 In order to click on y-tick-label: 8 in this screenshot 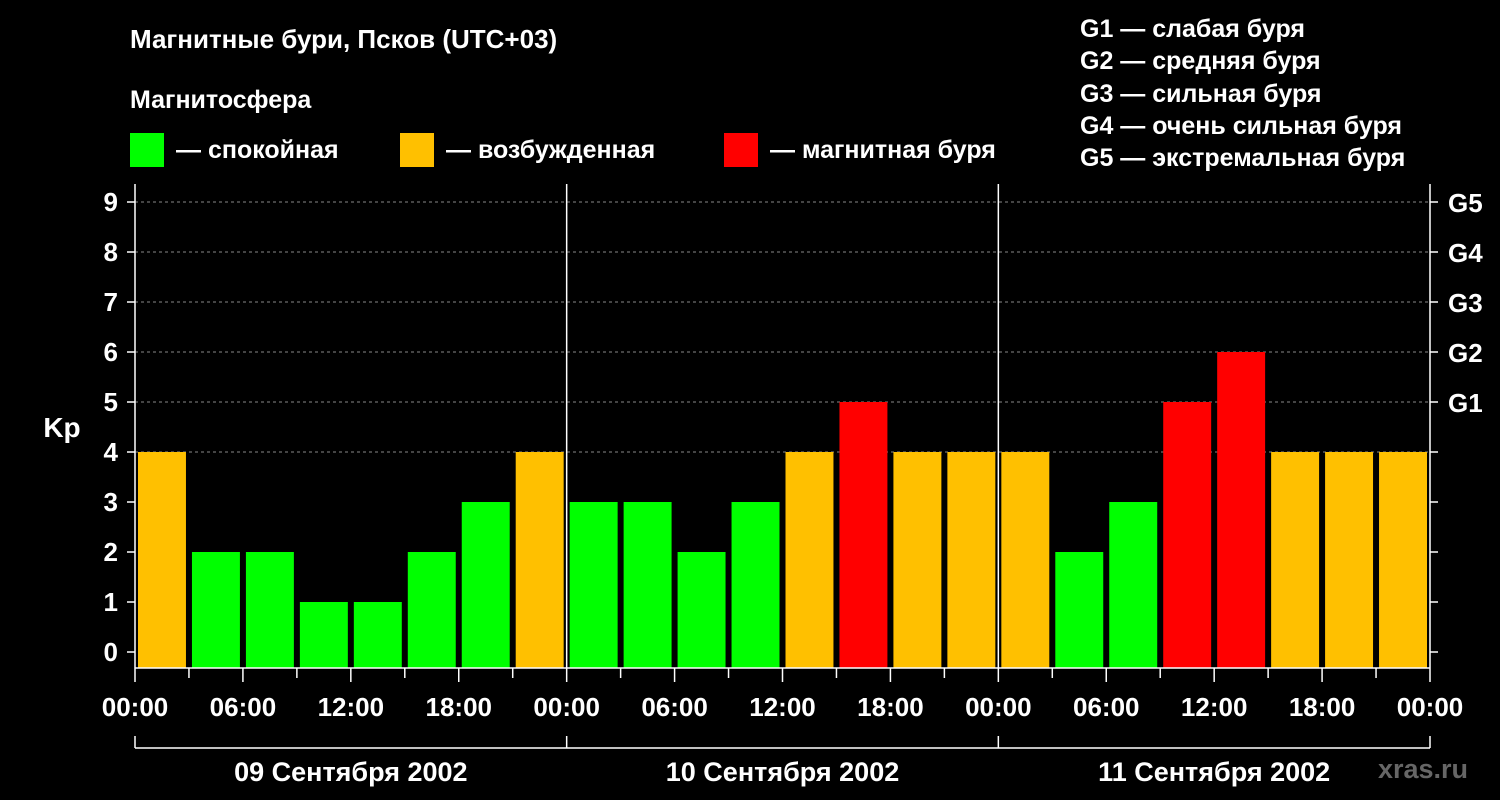, I will do `click(111, 252)`.